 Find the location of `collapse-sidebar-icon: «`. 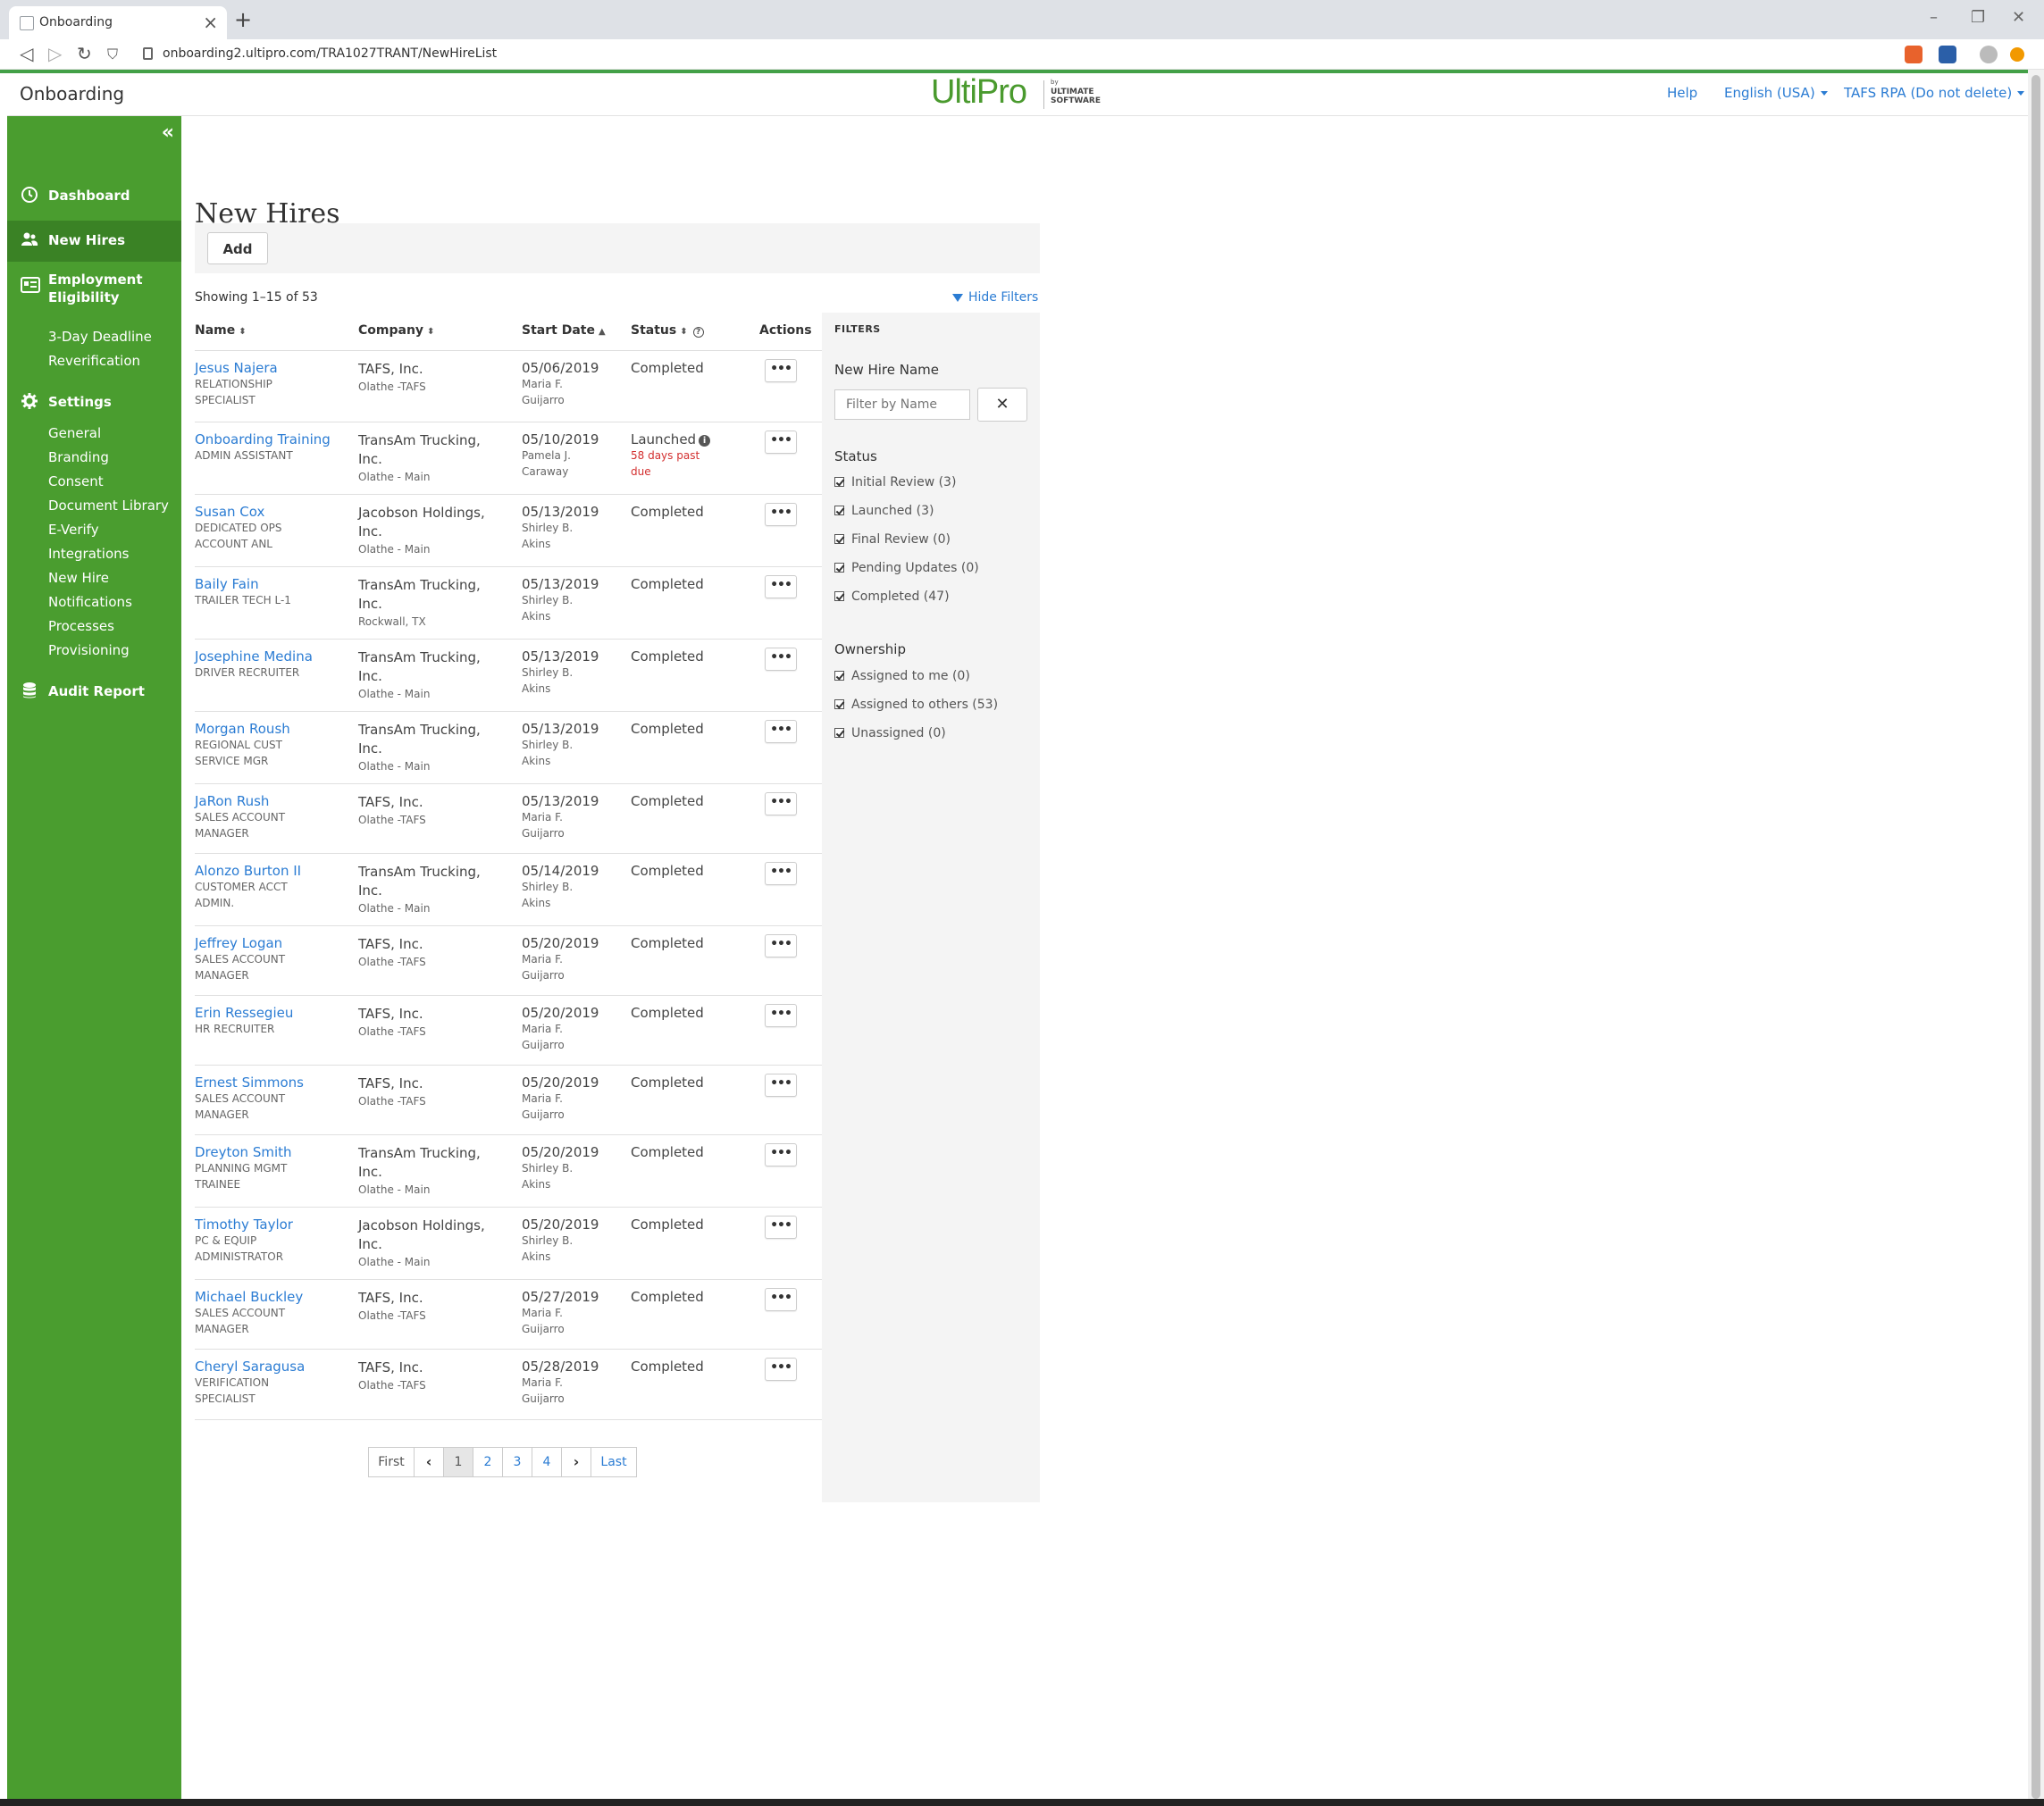

collapse-sidebar-icon: « is located at coordinates (168, 132).